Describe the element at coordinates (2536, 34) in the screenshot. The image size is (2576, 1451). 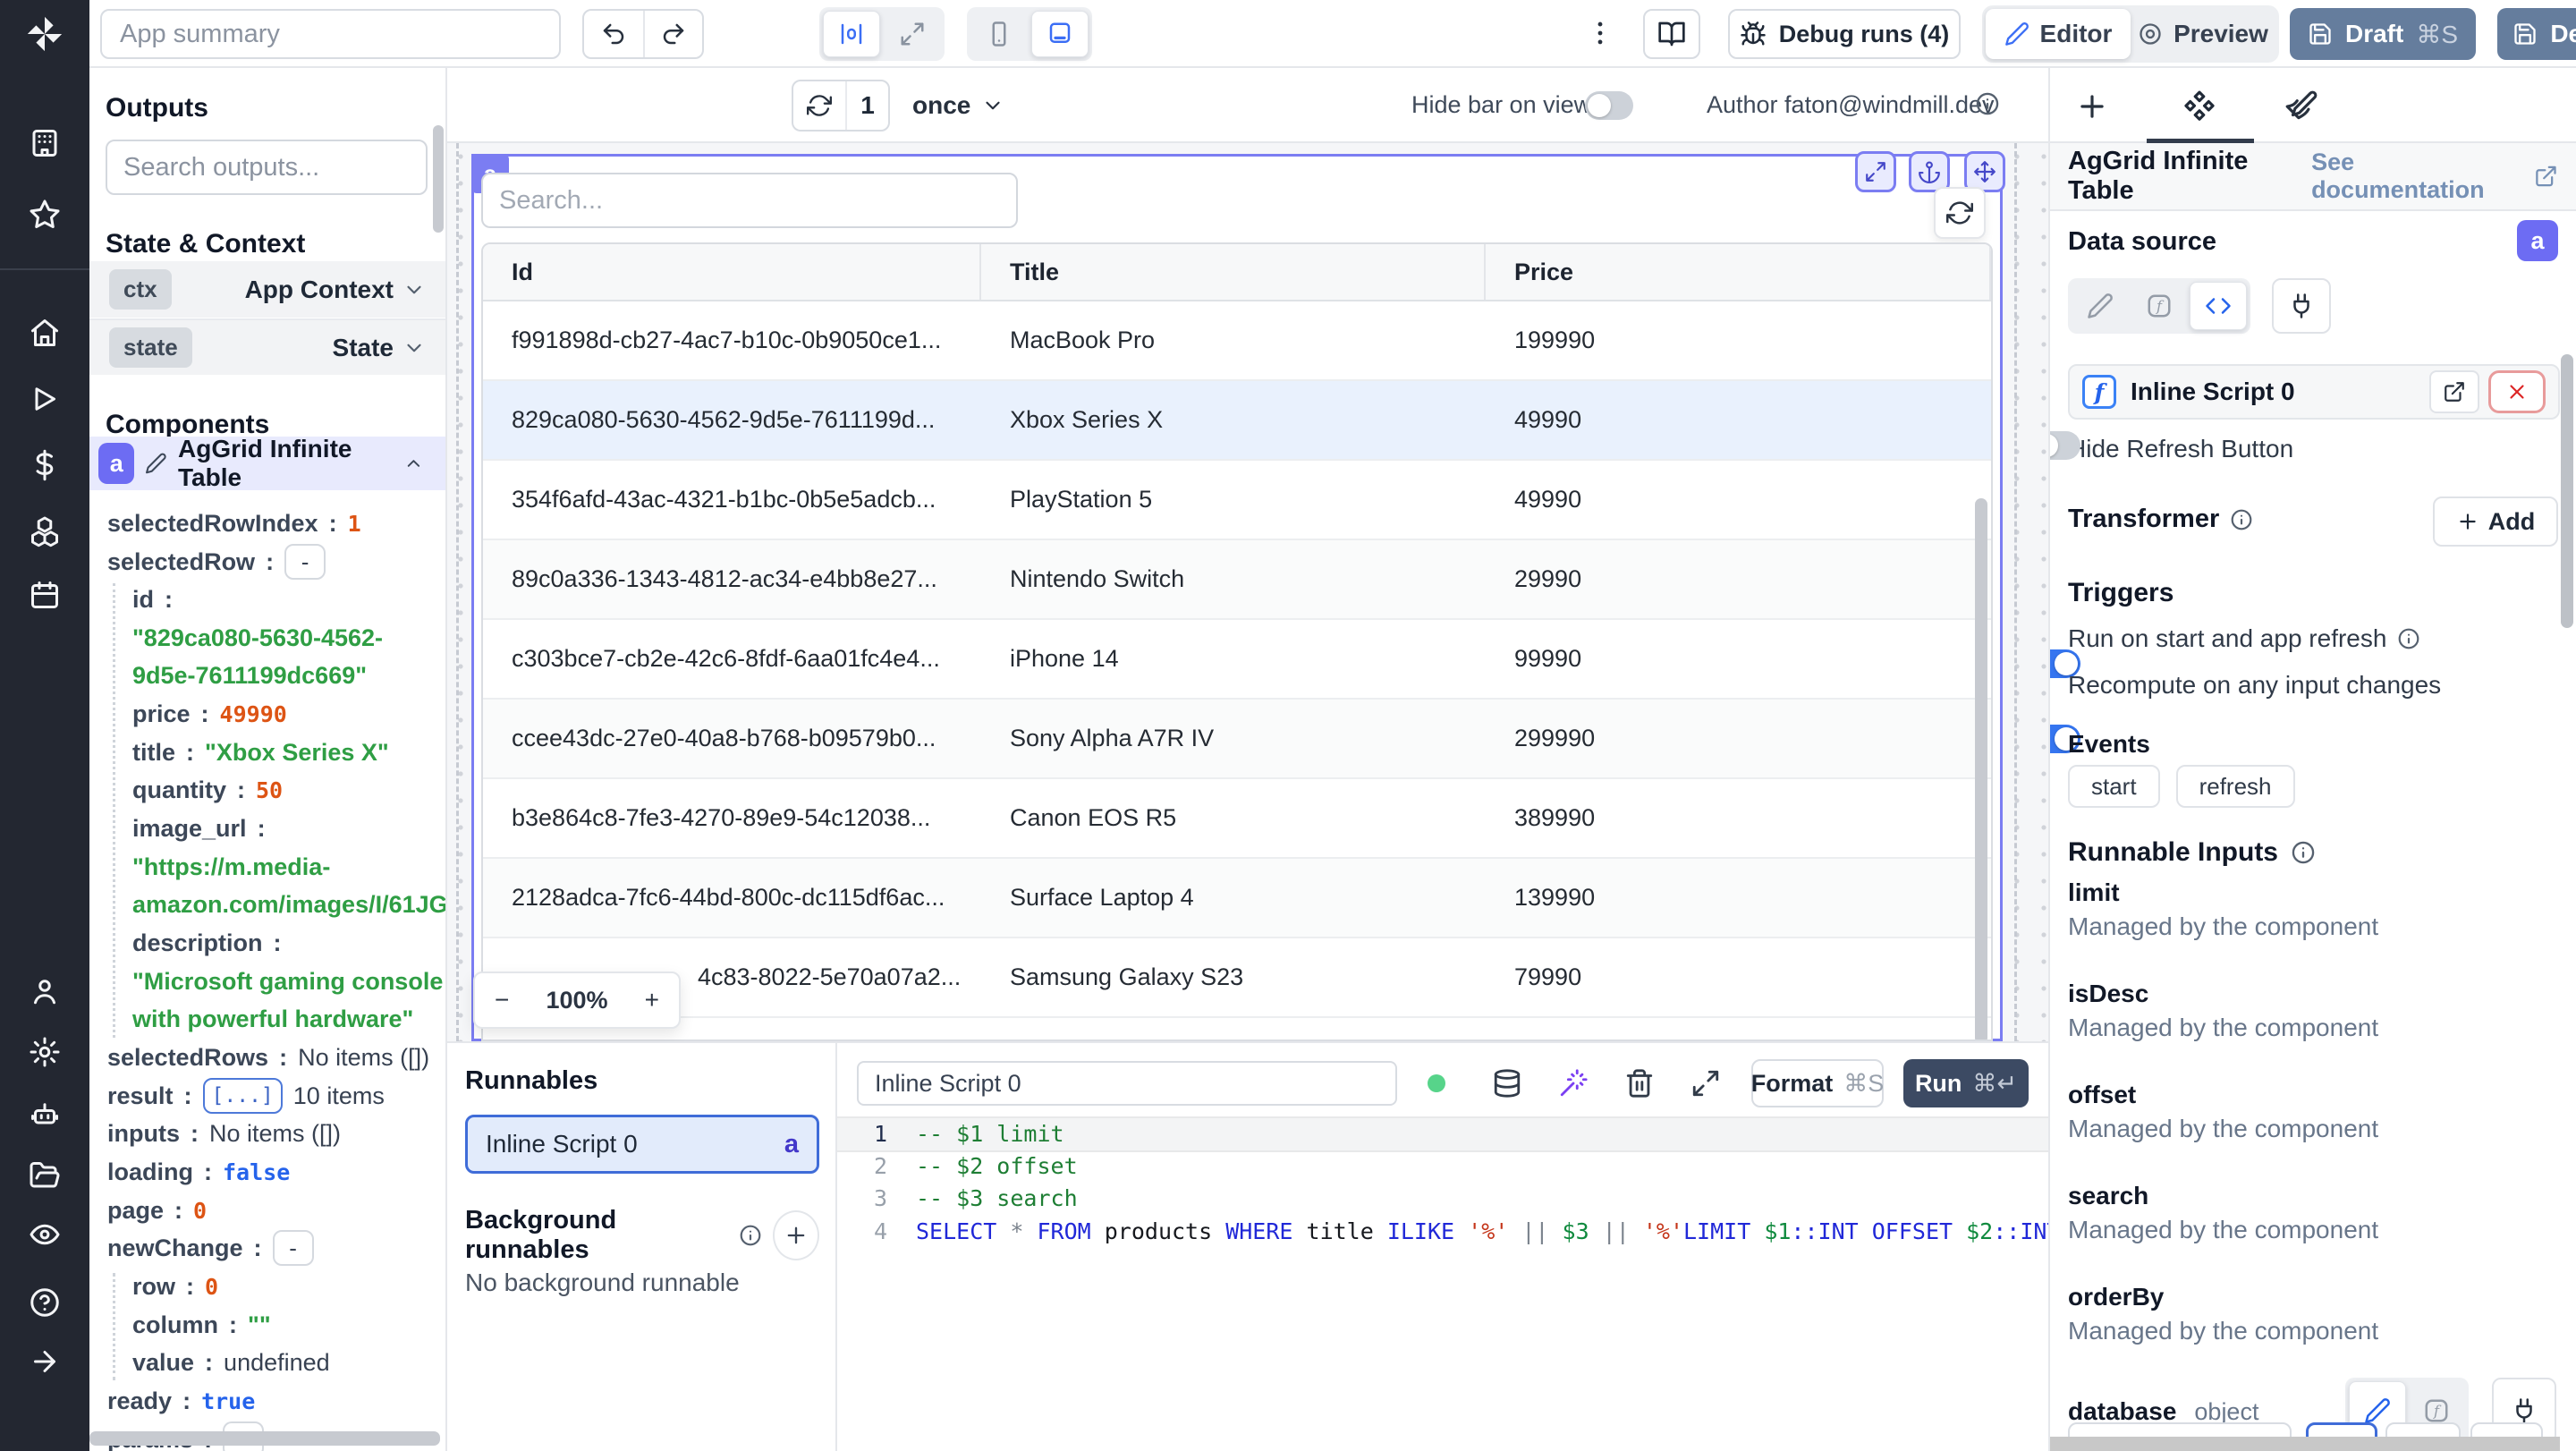
I see `deploy-button: Deploy` at that location.